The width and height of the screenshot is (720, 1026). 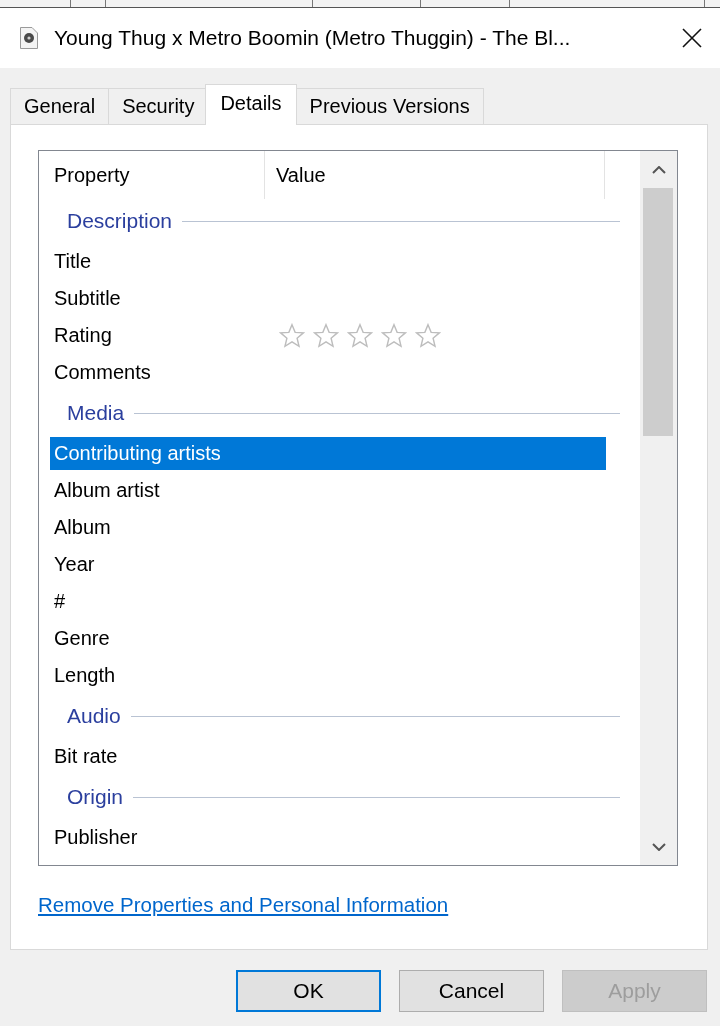 I want to click on property-row: Contributing artists, so click(x=328, y=453).